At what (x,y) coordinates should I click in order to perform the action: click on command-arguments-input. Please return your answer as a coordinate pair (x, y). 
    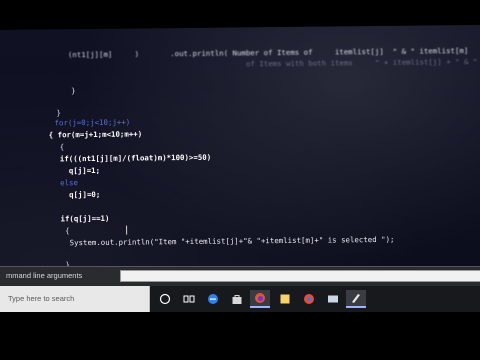
    Looking at the image, I should click on (300, 276).